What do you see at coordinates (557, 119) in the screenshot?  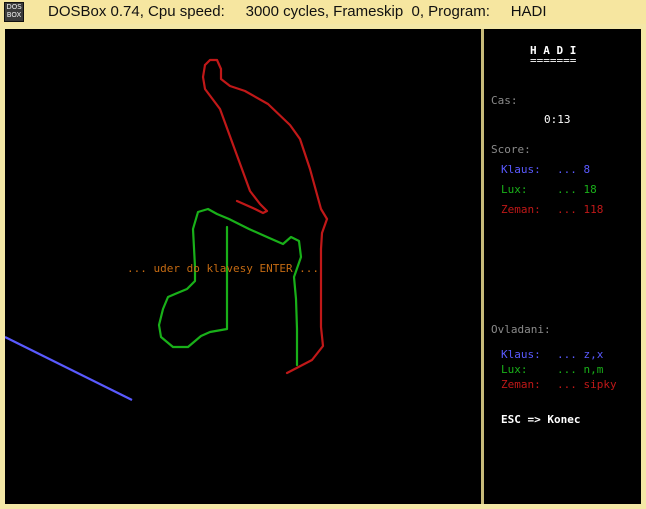 I see `time-value: 0:13` at bounding box center [557, 119].